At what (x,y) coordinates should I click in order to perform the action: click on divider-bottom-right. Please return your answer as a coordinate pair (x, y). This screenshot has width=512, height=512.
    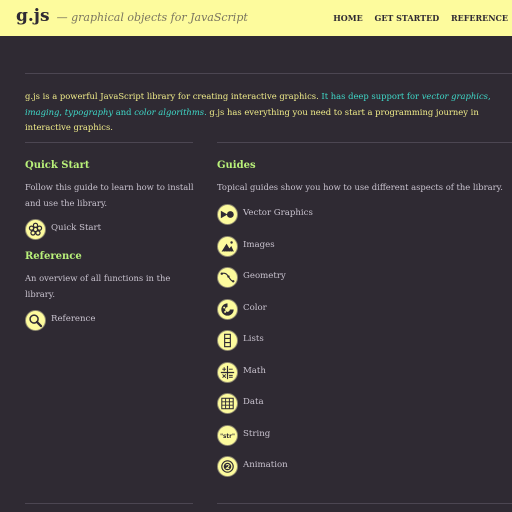
    Looking at the image, I should click on (364, 503).